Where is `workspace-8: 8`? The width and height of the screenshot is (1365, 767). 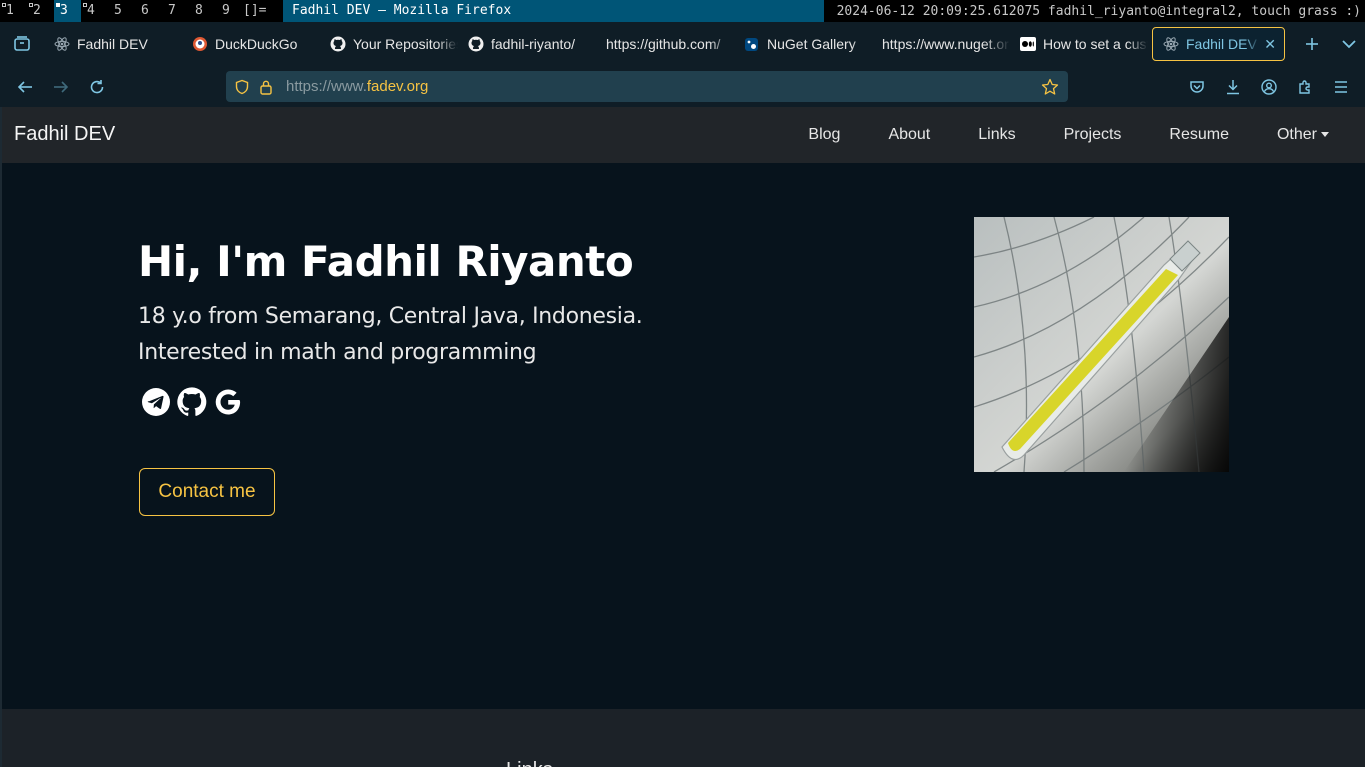 workspace-8: 8 is located at coordinates (202, 11).